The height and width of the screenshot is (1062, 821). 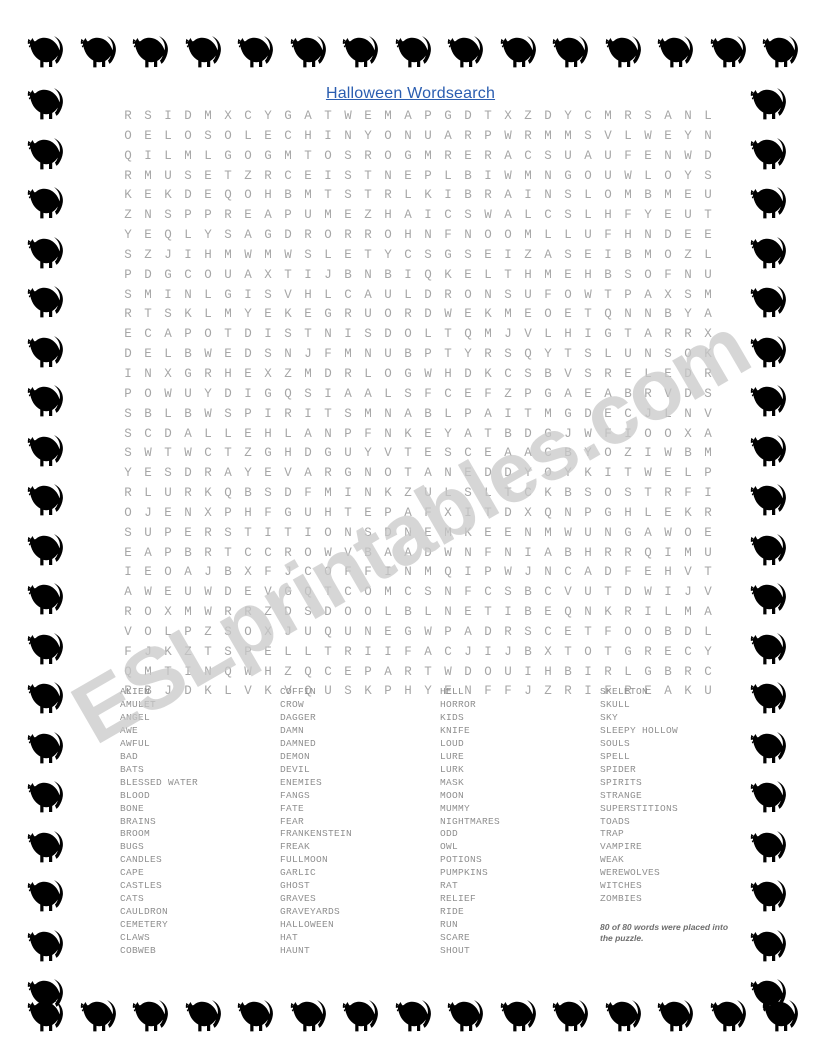 I want to click on word-list-item: CAULDRON, so click(x=200, y=912).